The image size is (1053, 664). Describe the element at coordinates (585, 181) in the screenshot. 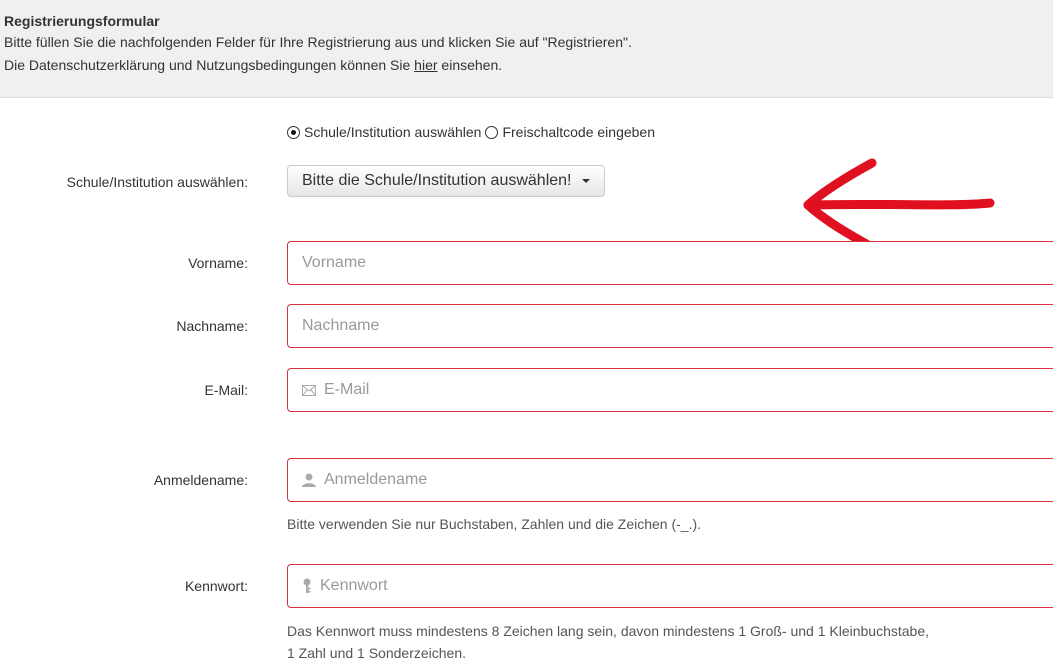

I see `caret-down-icon` at that location.